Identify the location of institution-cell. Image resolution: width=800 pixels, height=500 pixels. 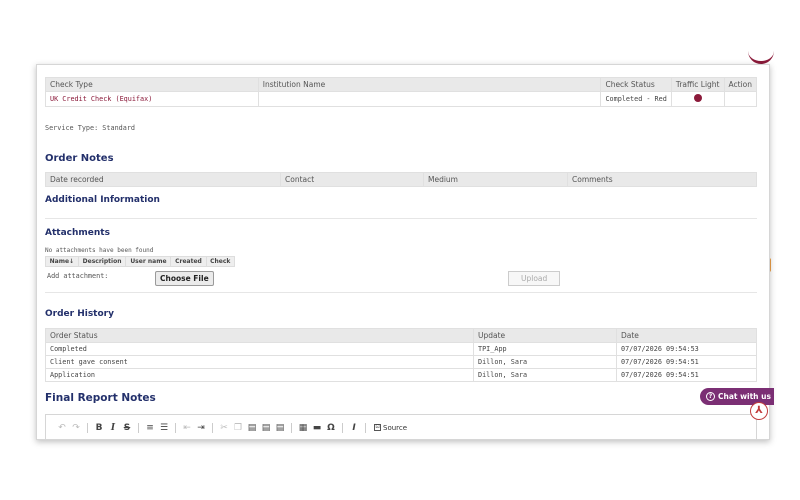
(429, 99).